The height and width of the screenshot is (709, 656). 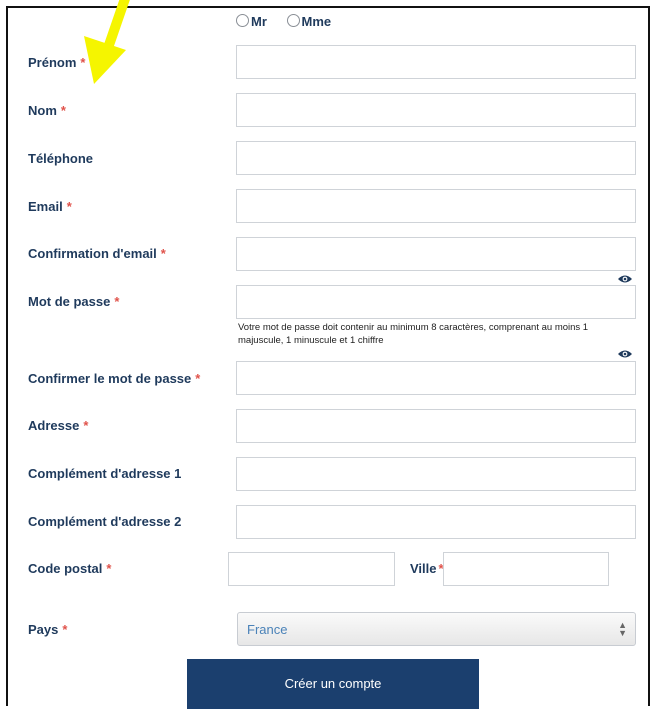 What do you see at coordinates (311, 569) in the screenshot?
I see `postal-code-input` at bounding box center [311, 569].